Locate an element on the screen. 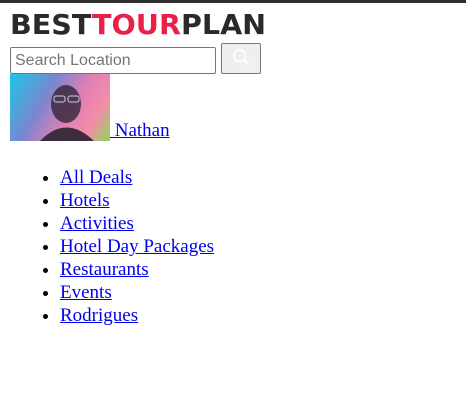 The width and height of the screenshot is (466, 407). logo-word-tour: TOUR is located at coordinates (136, 24).